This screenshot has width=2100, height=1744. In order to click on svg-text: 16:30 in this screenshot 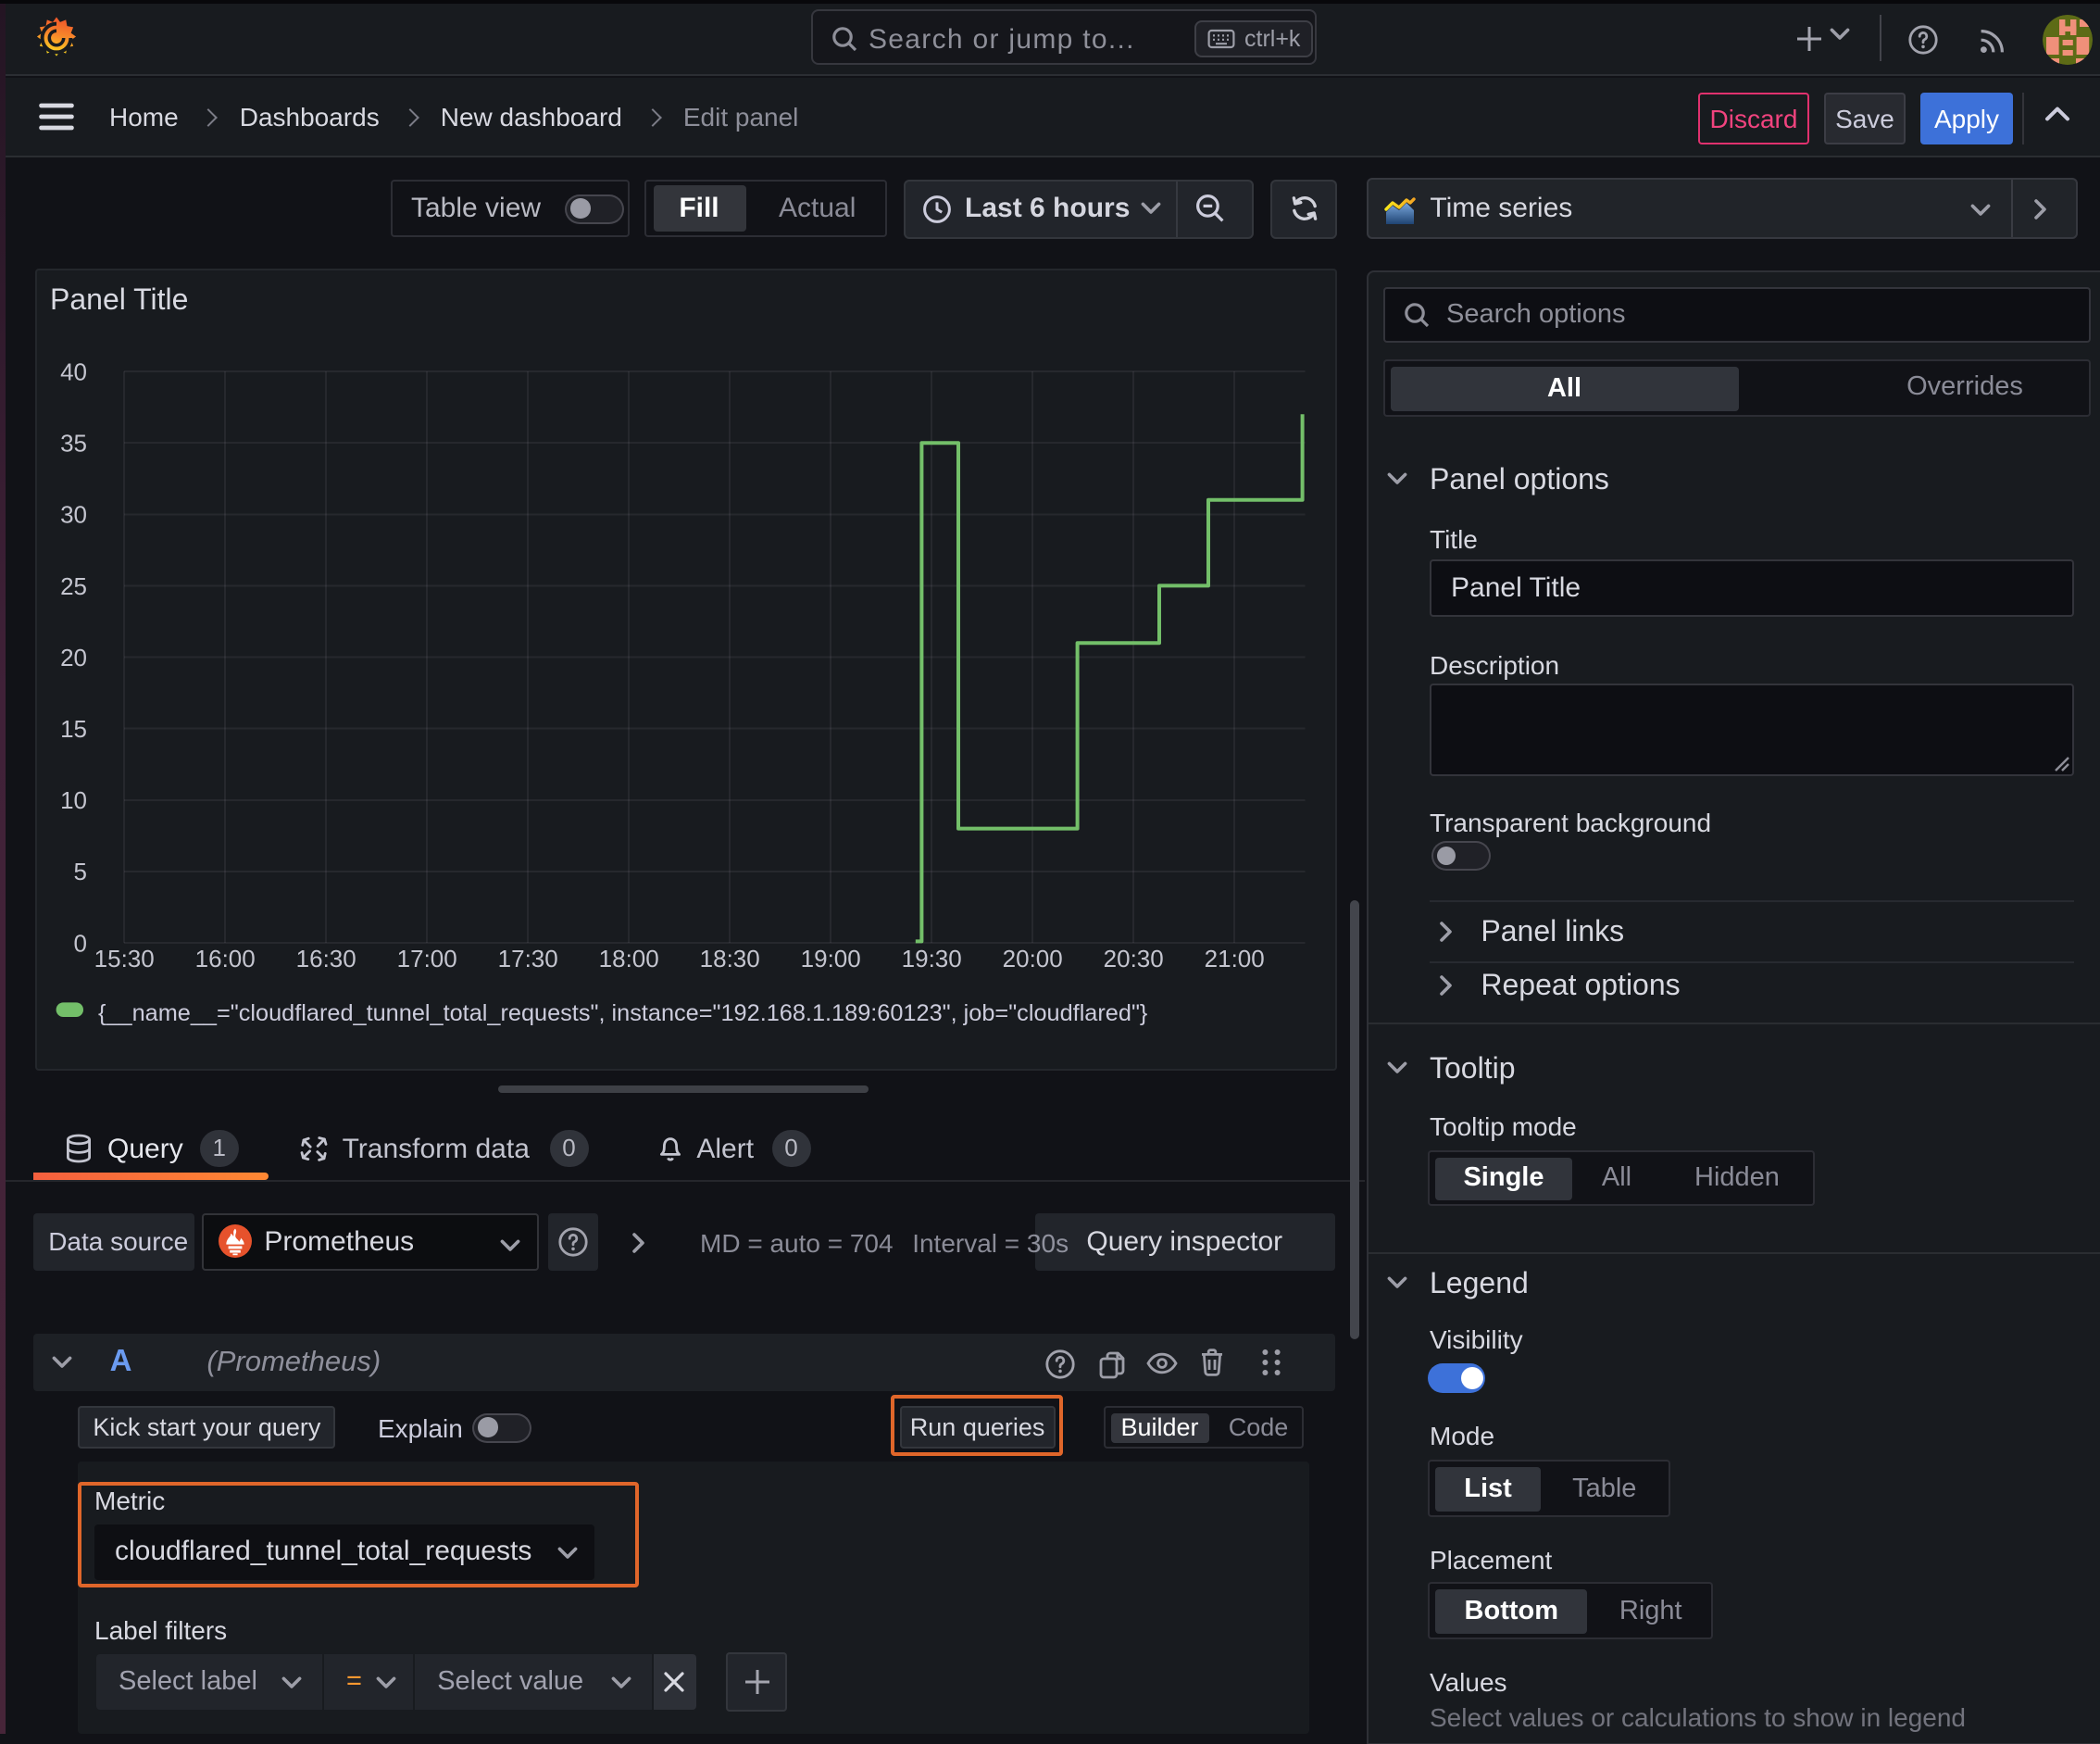, I will do `click(325, 958)`.